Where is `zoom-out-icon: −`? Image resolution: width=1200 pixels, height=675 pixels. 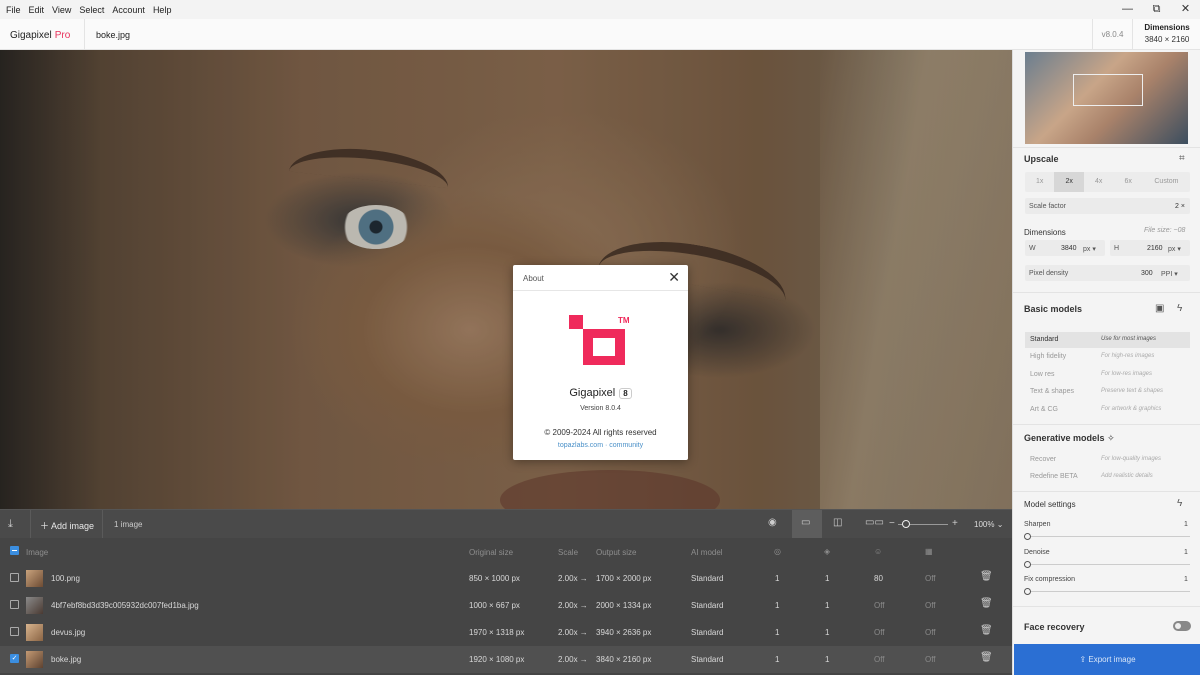
zoom-out-icon: − is located at coordinates (892, 523).